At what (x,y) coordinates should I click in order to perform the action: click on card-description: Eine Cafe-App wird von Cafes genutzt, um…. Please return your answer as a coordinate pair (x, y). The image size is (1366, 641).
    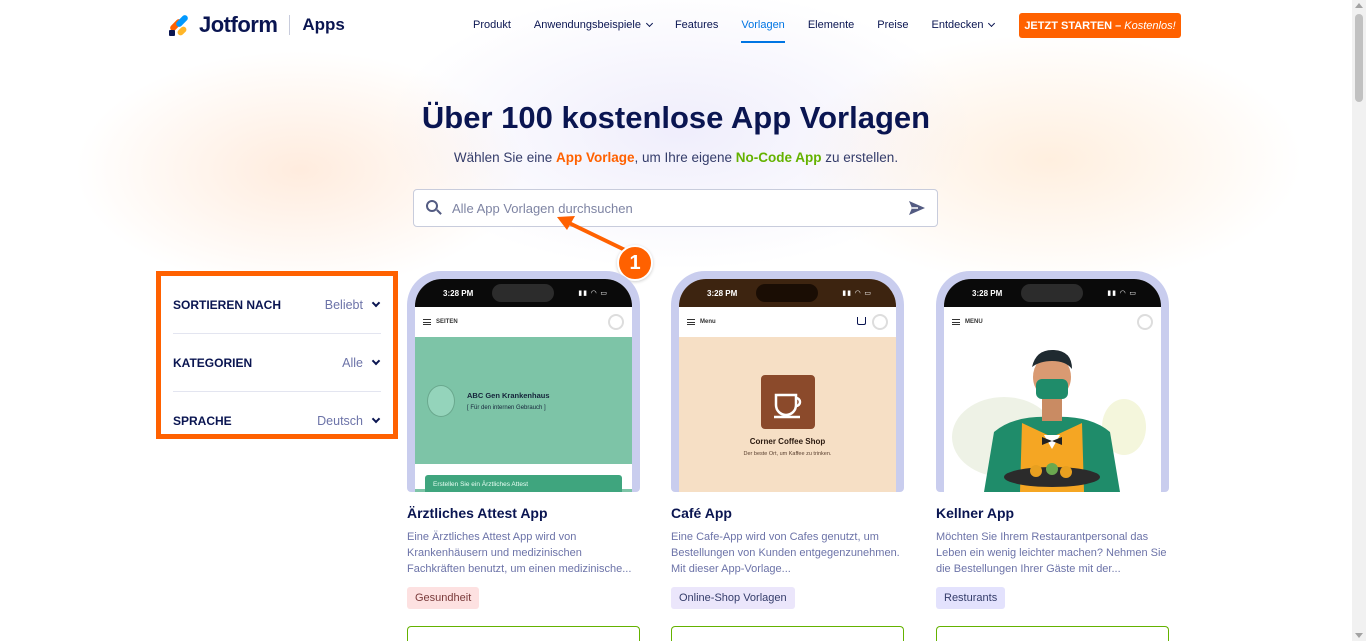
    Looking at the image, I should click on (785, 553).